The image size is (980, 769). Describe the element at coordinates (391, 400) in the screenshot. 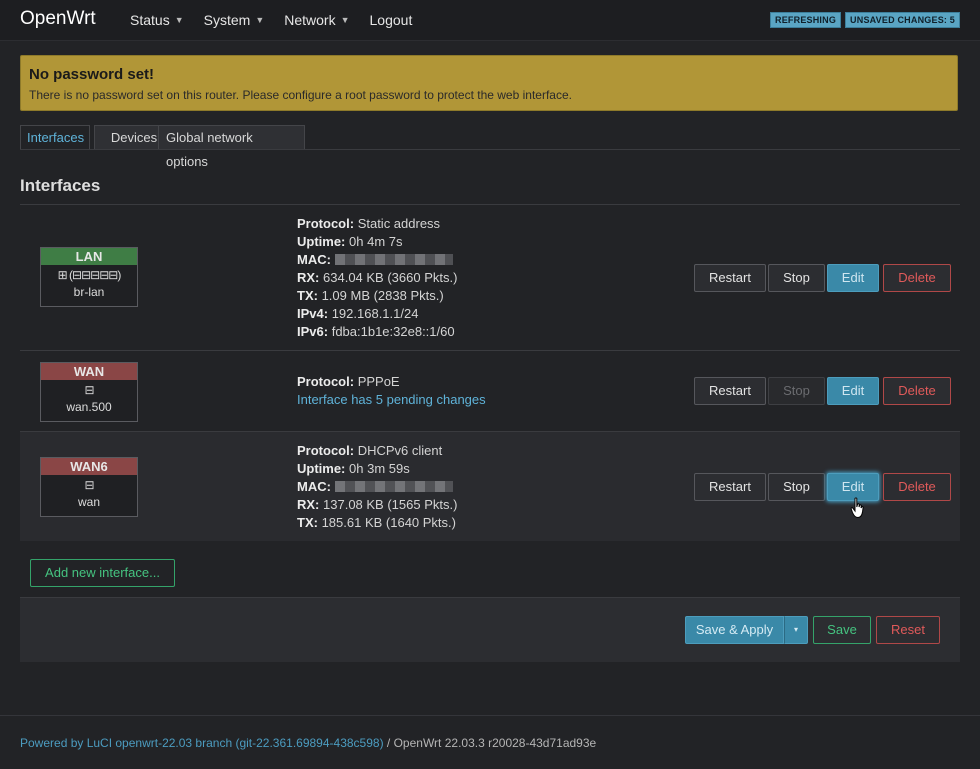

I see `pending-changes-link: Interface has 5 pending changes` at that location.